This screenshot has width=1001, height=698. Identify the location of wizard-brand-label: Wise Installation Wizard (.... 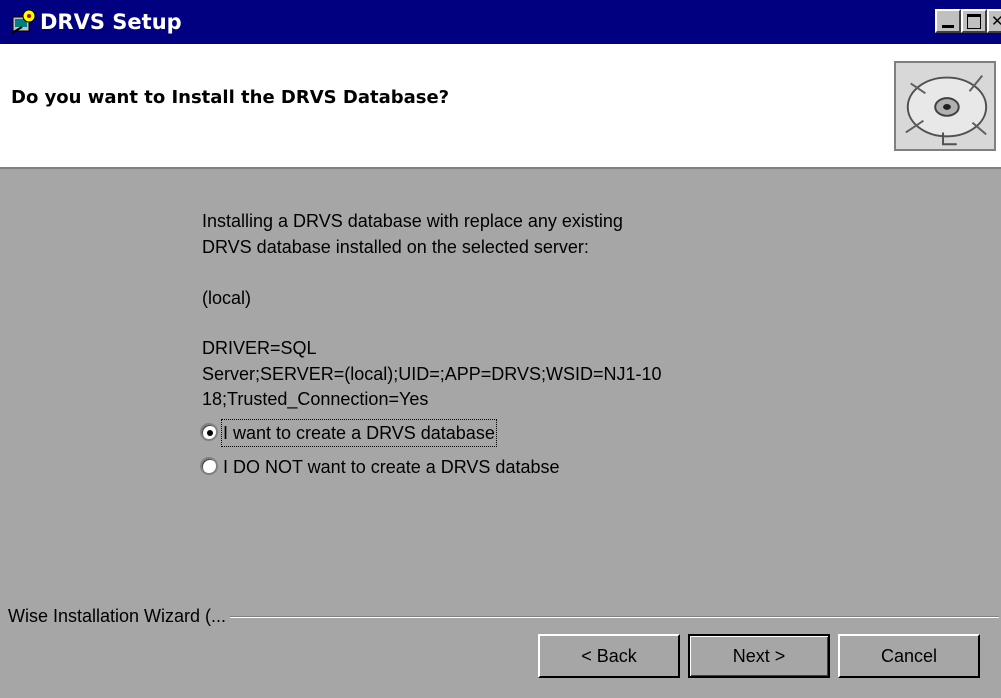
(119, 616).